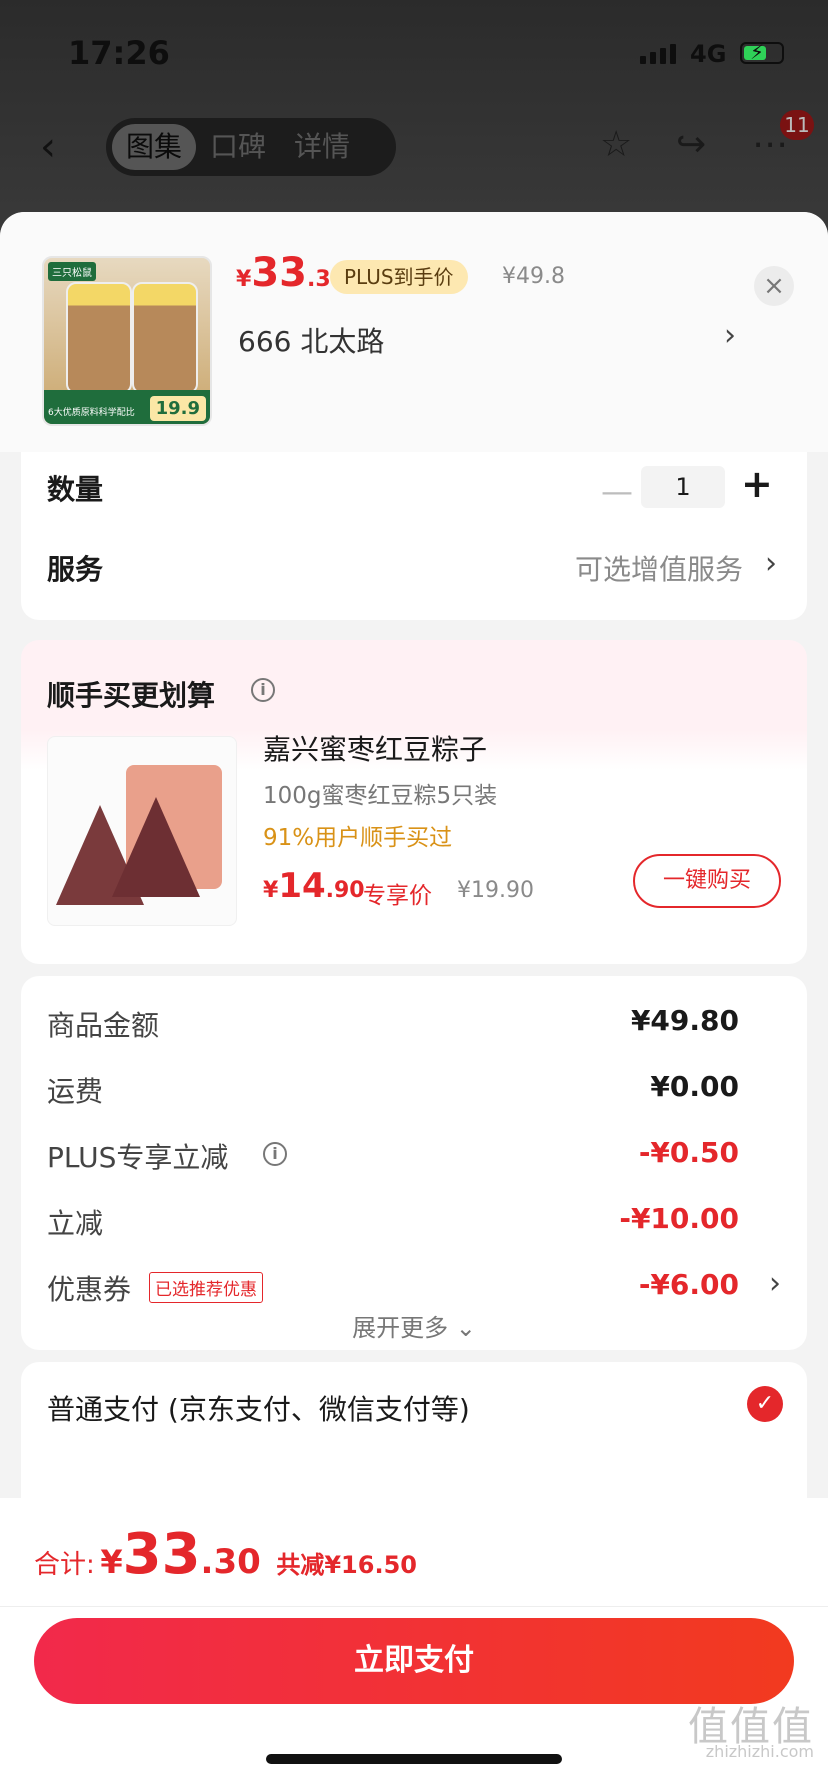 This screenshot has width=828, height=1792. What do you see at coordinates (103, 1025) in the screenshot?
I see `fee-label: 商品金额` at bounding box center [103, 1025].